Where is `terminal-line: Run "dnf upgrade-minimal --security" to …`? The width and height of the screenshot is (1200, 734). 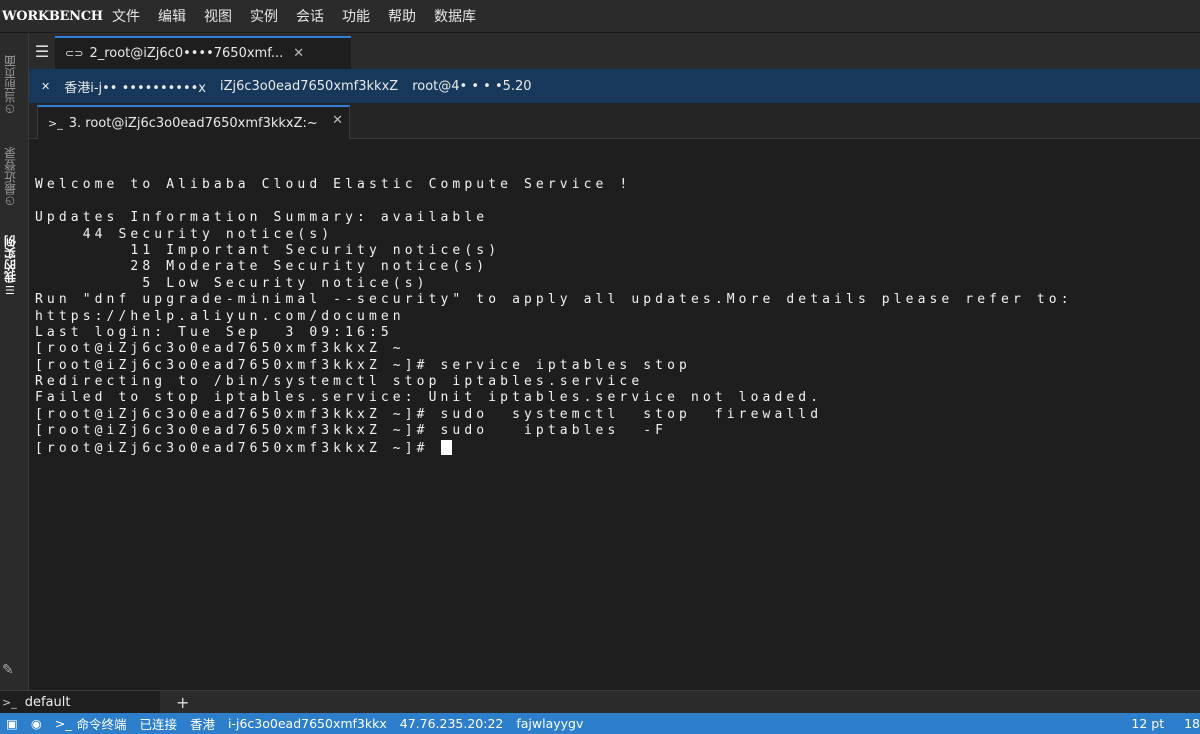
terminal-line: Run "dnf upgrade-minimal --security" to … is located at coordinates (554, 300).